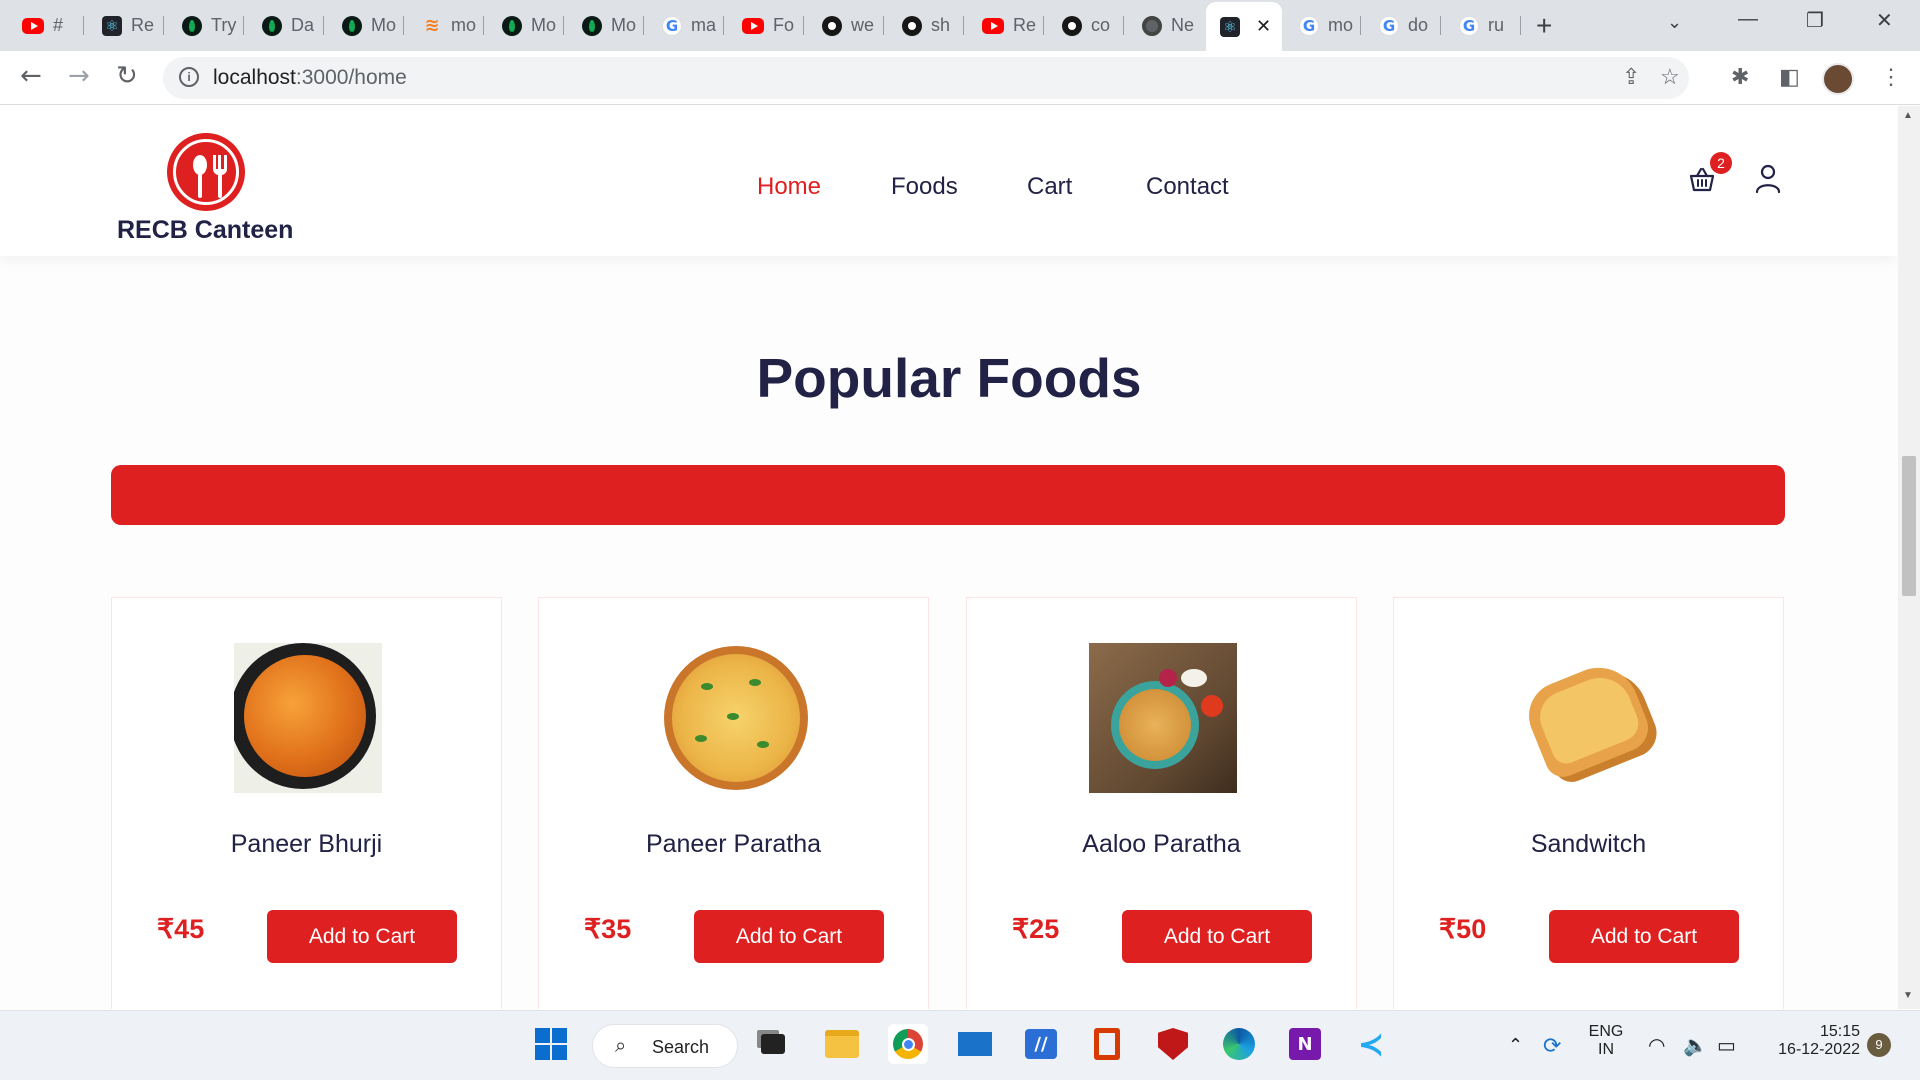 This screenshot has height=1080, width=1920. What do you see at coordinates (1483, 25) in the screenshot?
I see `browser-tab: G ru` at bounding box center [1483, 25].